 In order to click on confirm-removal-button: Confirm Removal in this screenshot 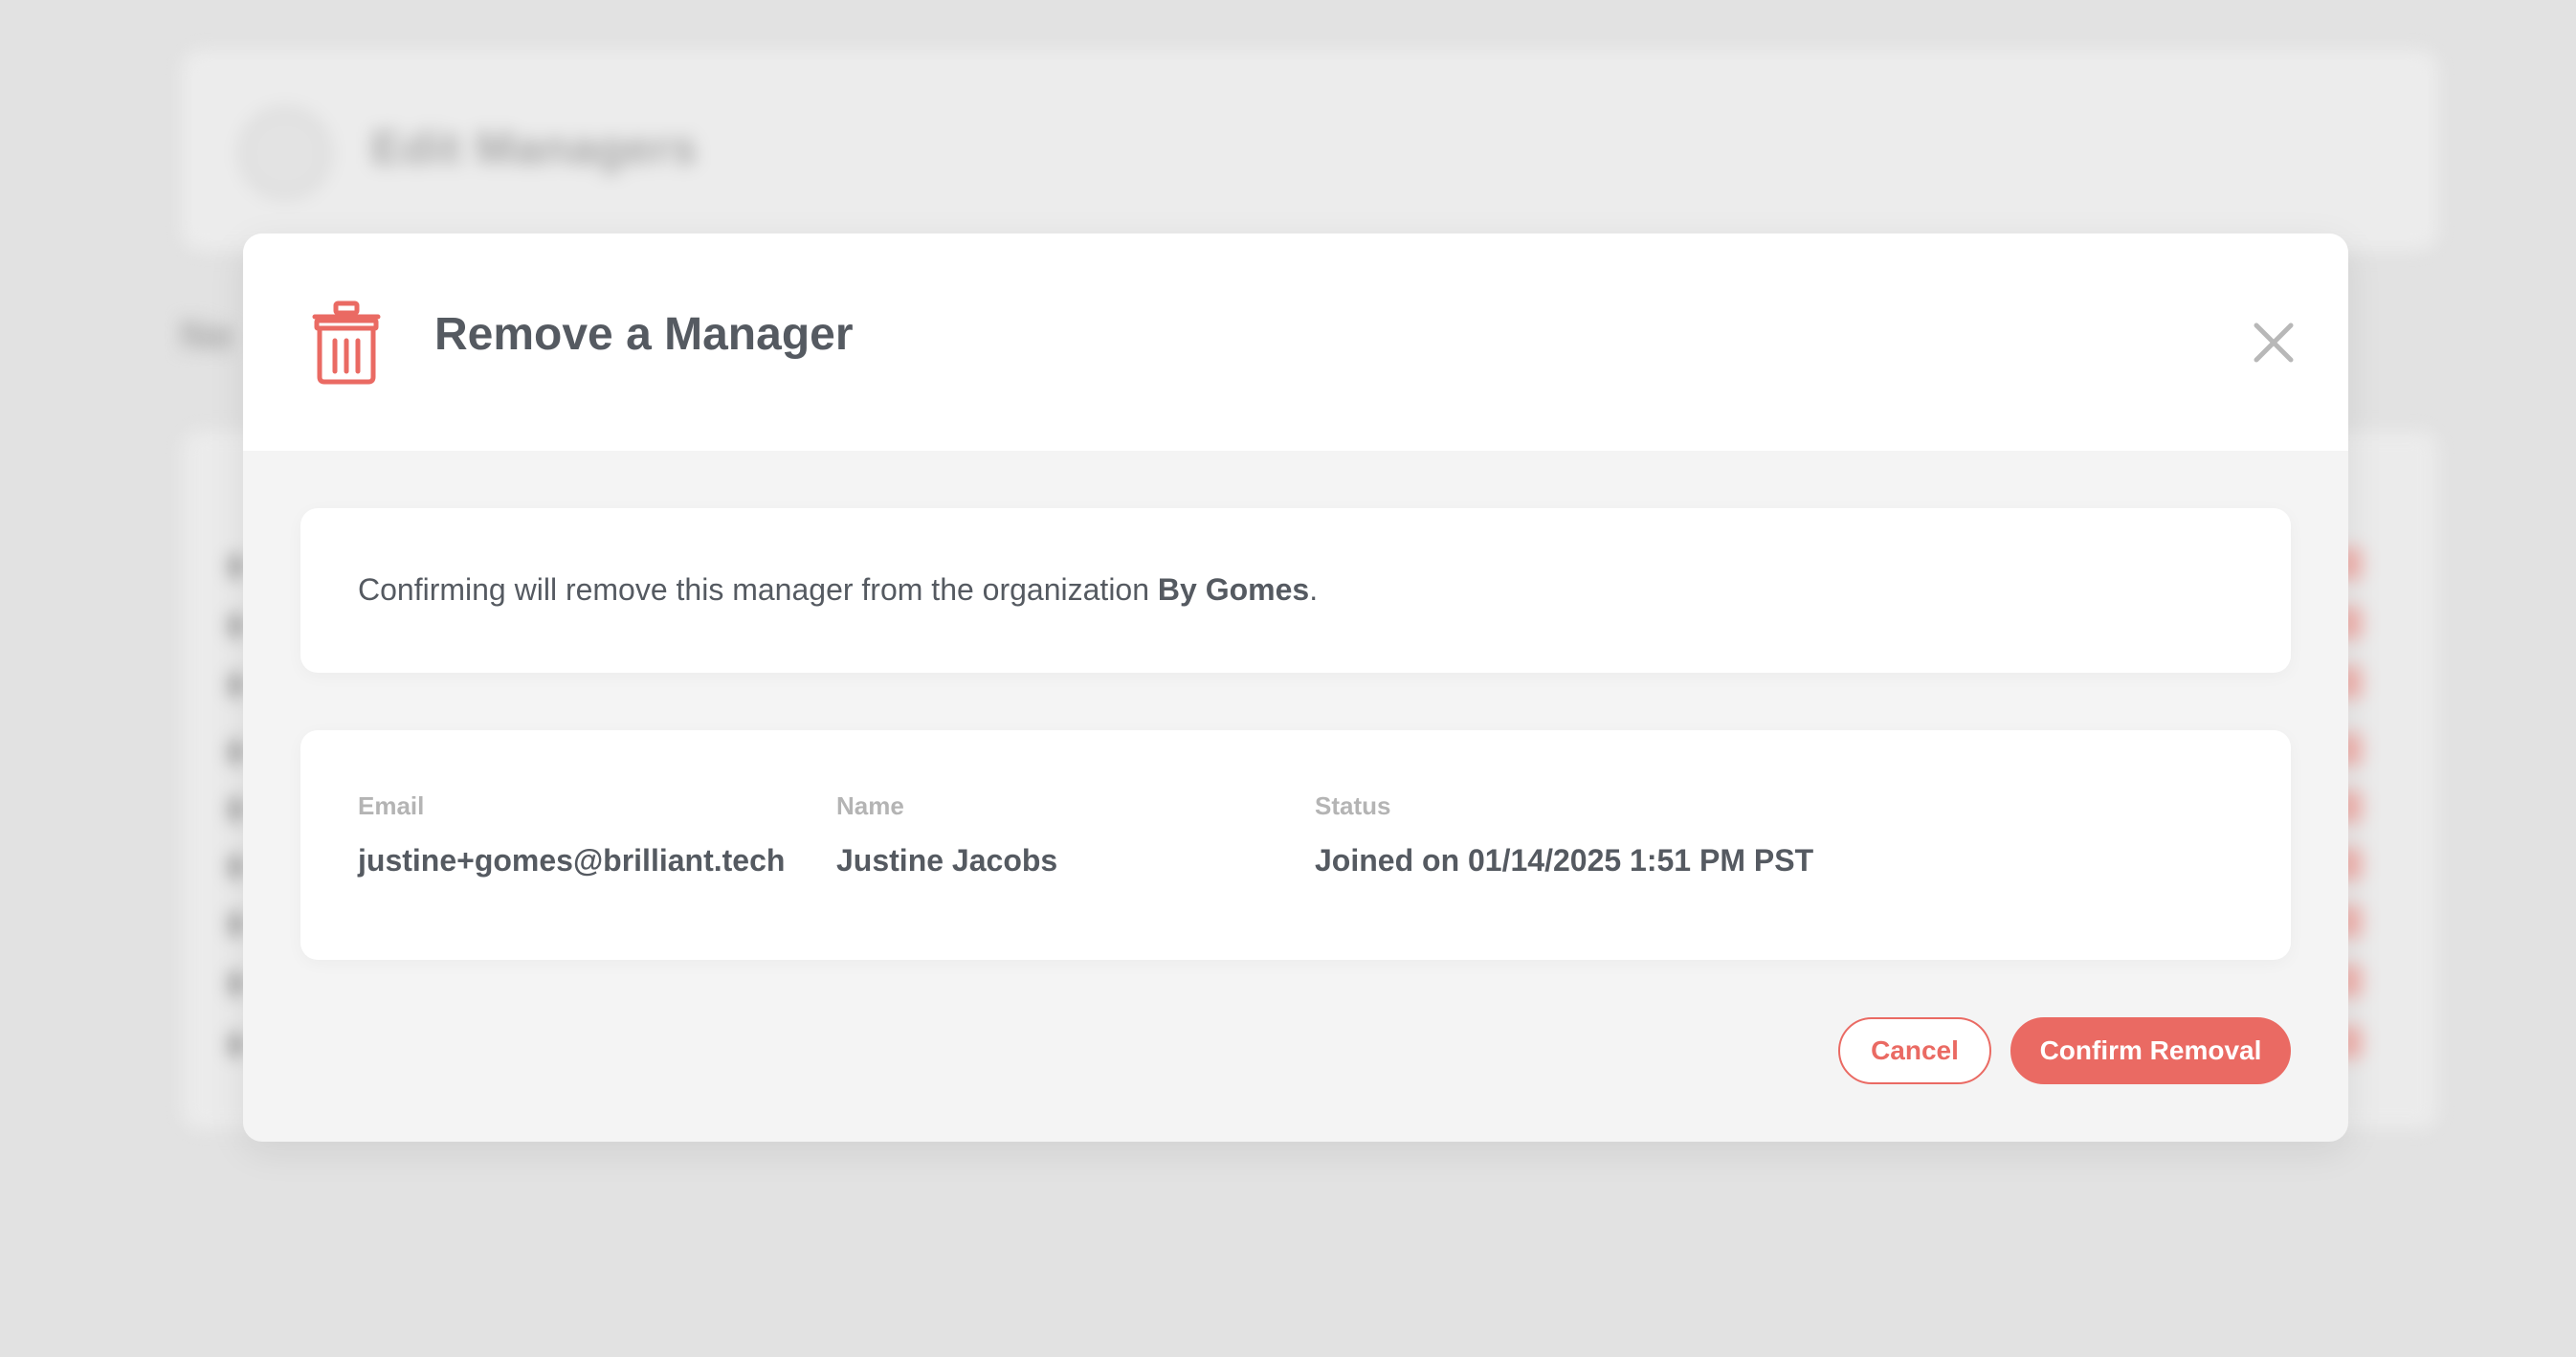, I will do `click(2150, 1050)`.